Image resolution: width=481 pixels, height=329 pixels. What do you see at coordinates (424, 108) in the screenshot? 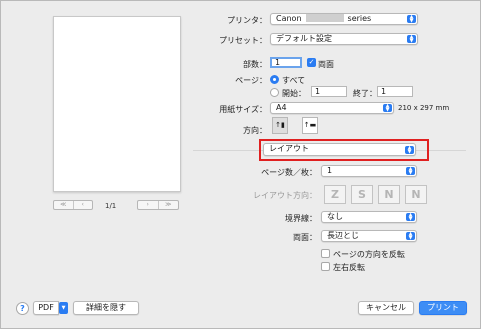
I see `paper-dimensions: 210 x 297 mm` at bounding box center [424, 108].